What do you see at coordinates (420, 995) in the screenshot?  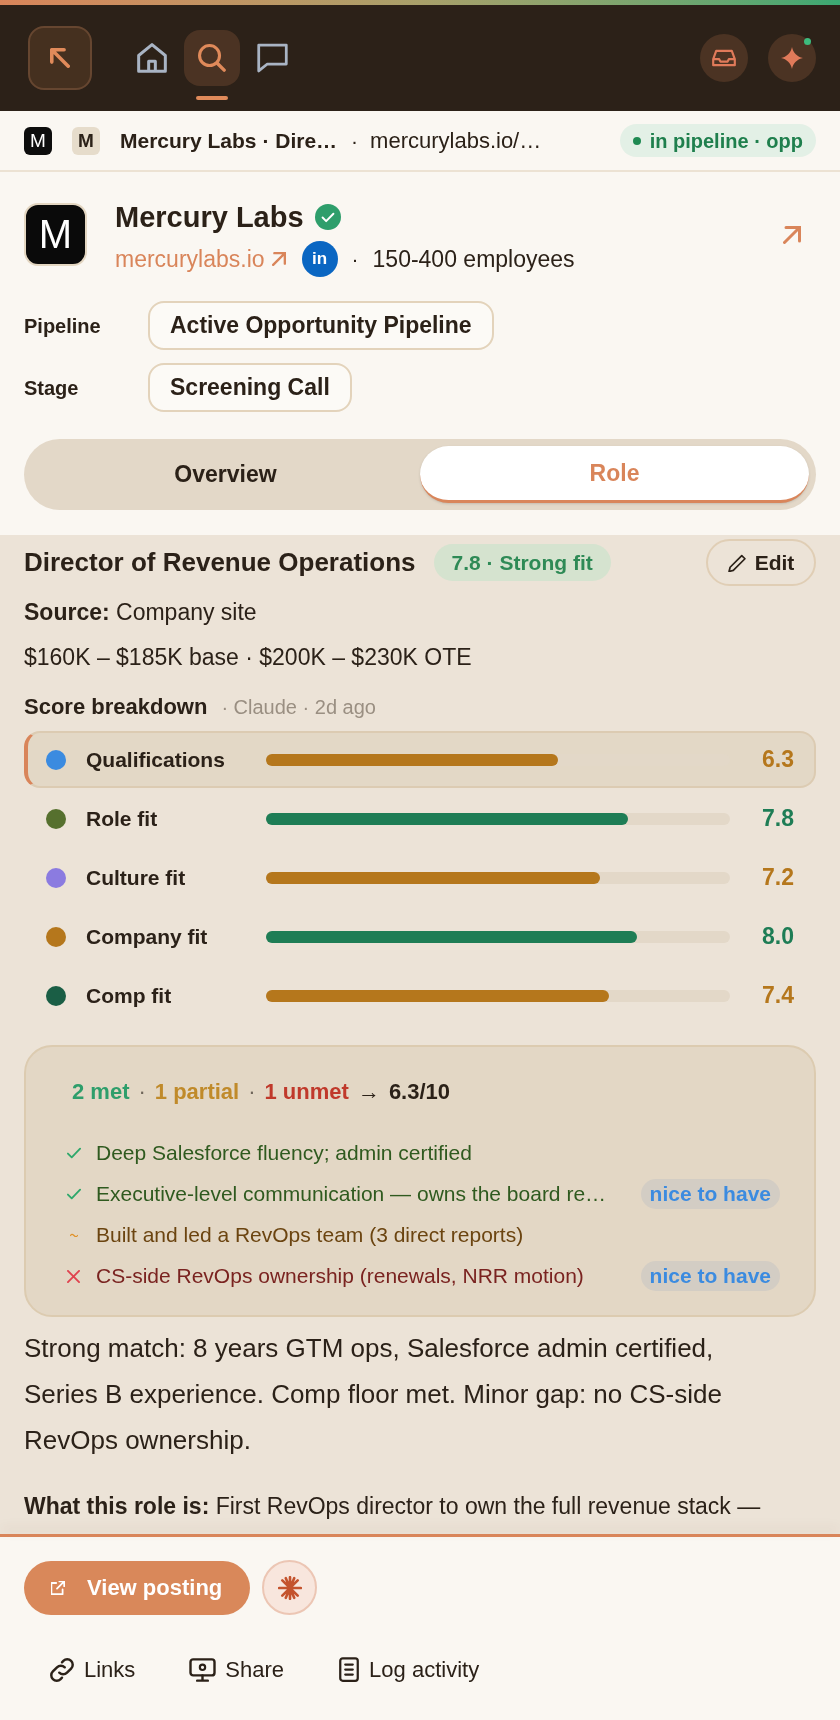 I see `score-row: Comp fit 7.4` at bounding box center [420, 995].